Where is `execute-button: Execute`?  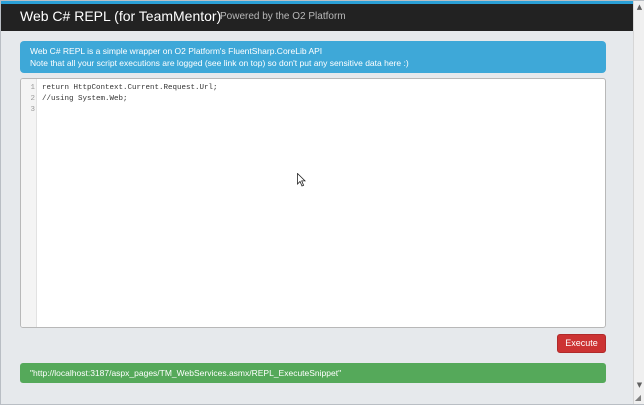 execute-button: Execute is located at coordinates (581, 343).